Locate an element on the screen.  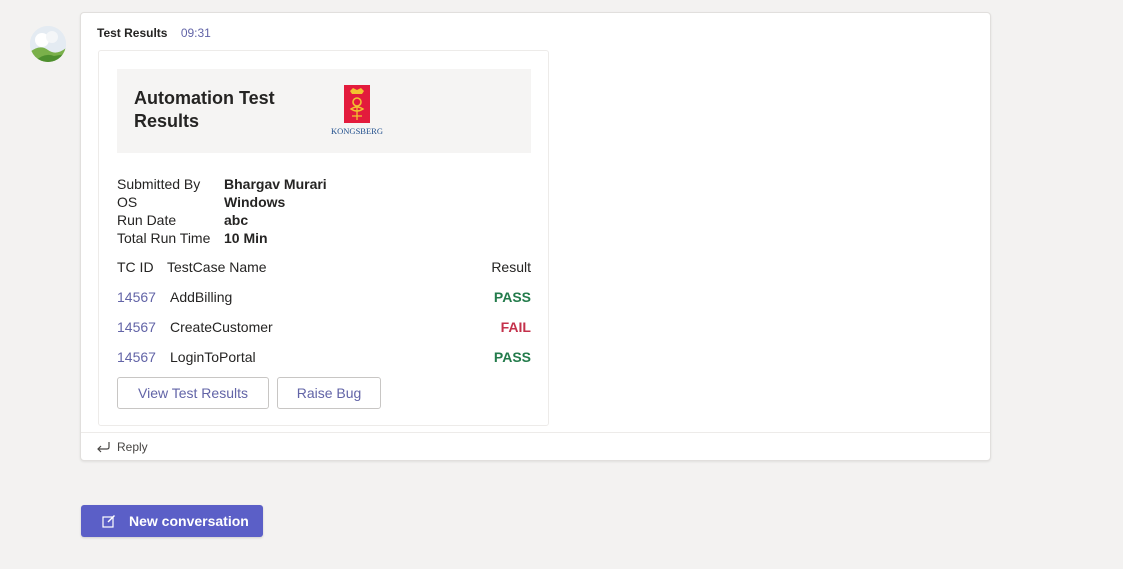
fact-row: Run Date abc is located at coordinates (222, 220).